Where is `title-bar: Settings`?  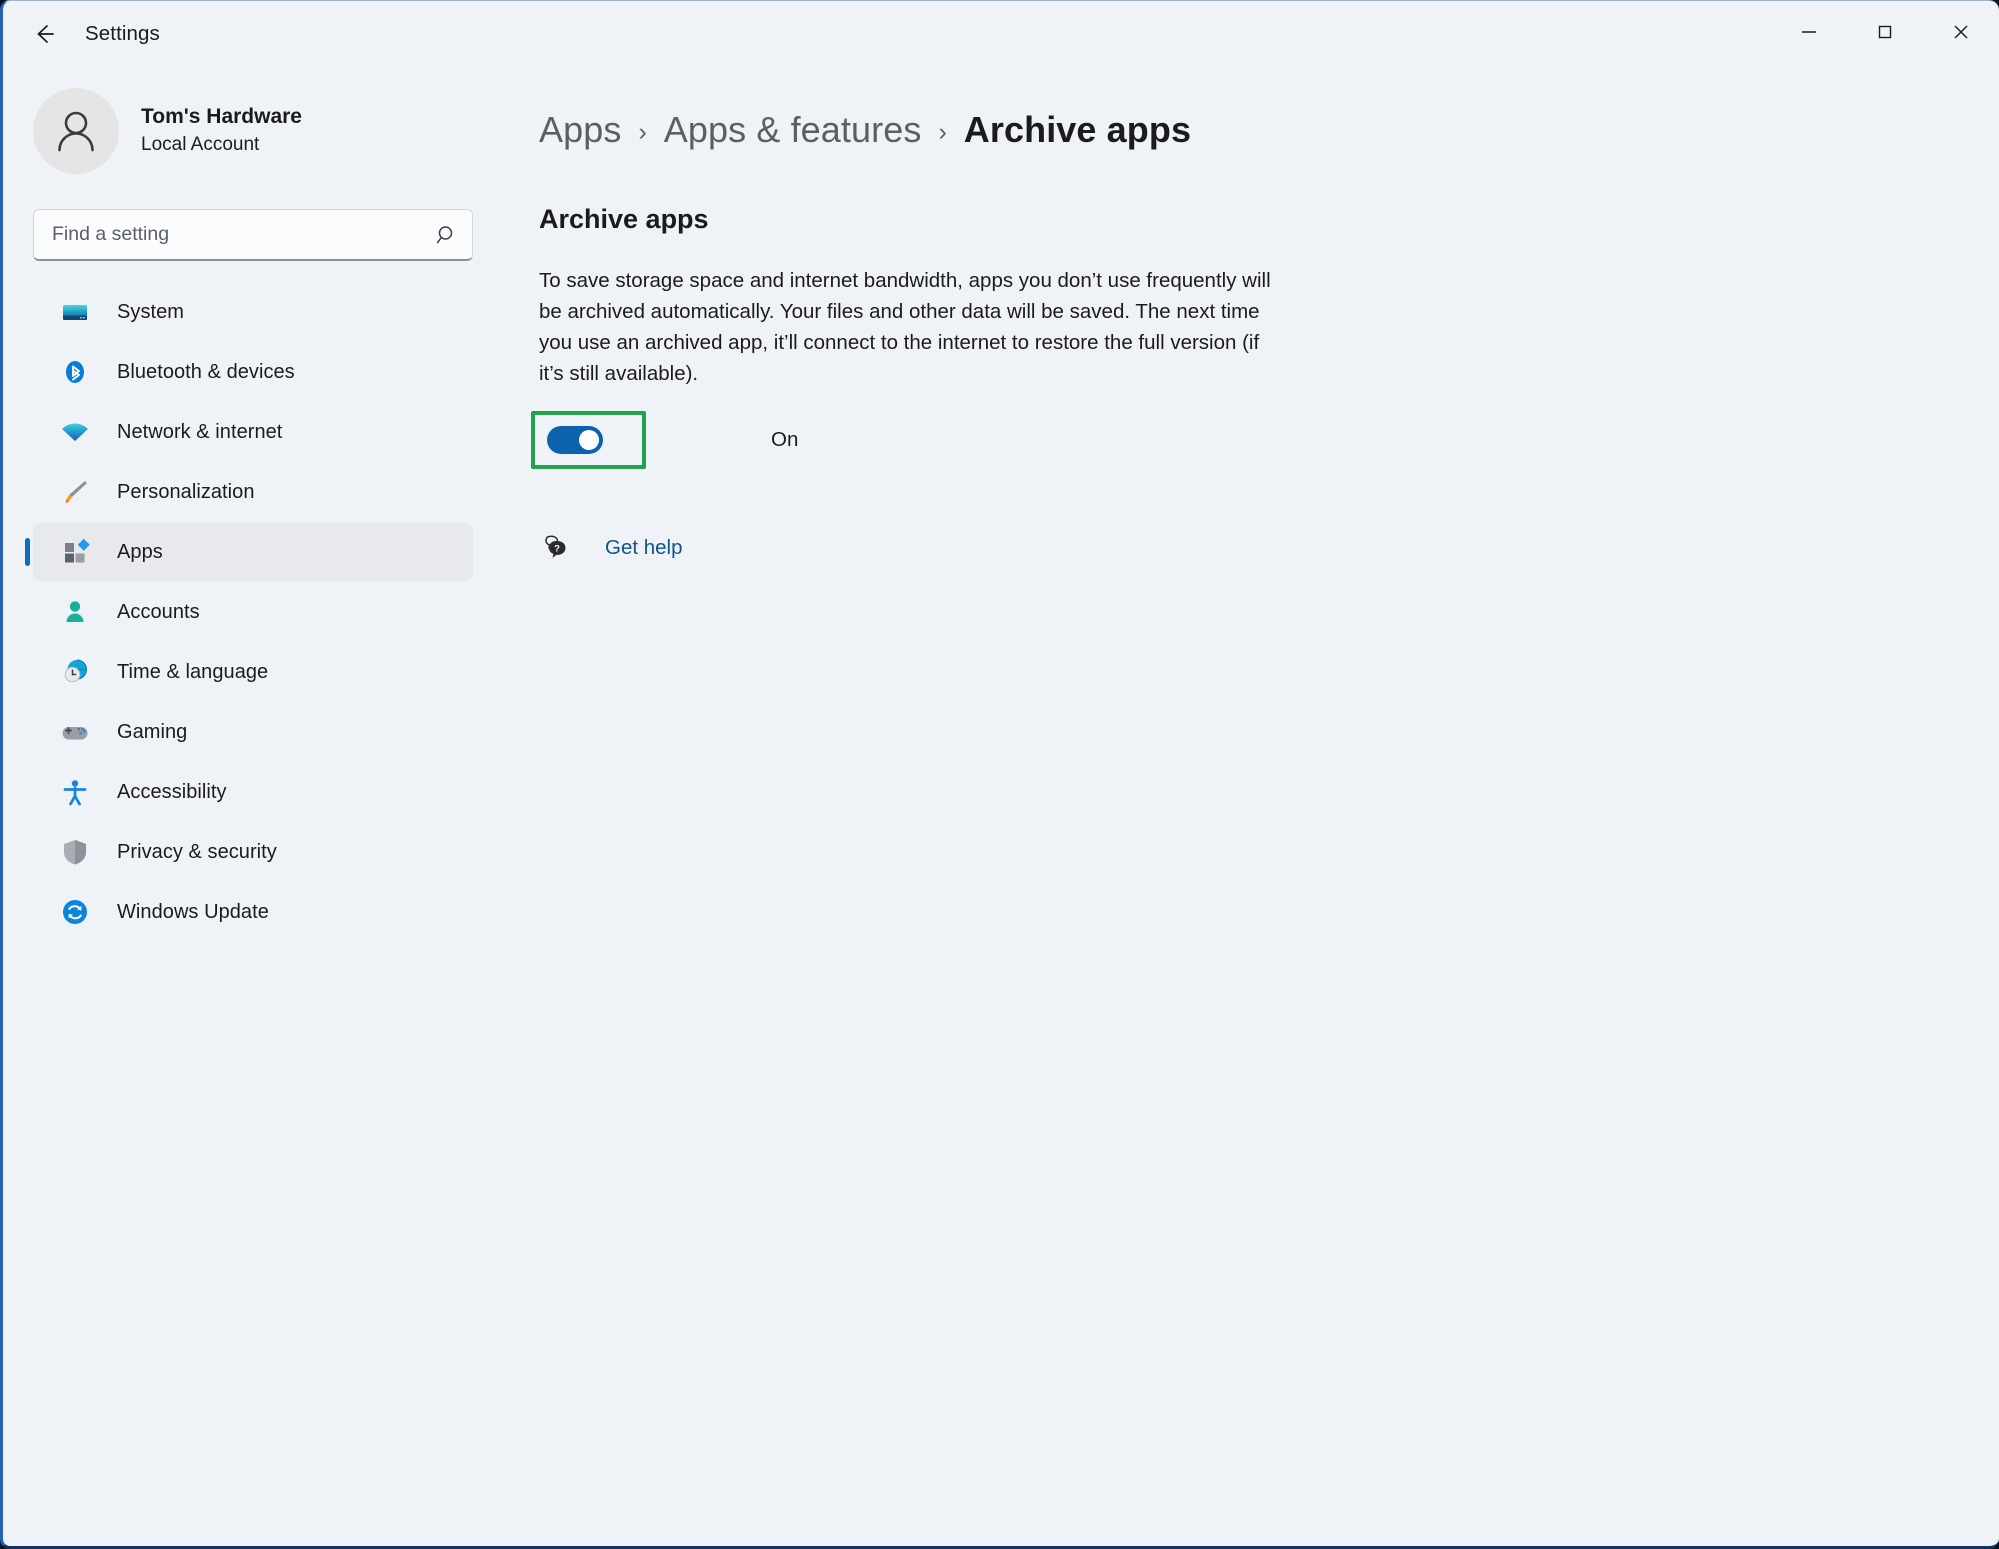 title-bar: Settings is located at coordinates (1001, 34).